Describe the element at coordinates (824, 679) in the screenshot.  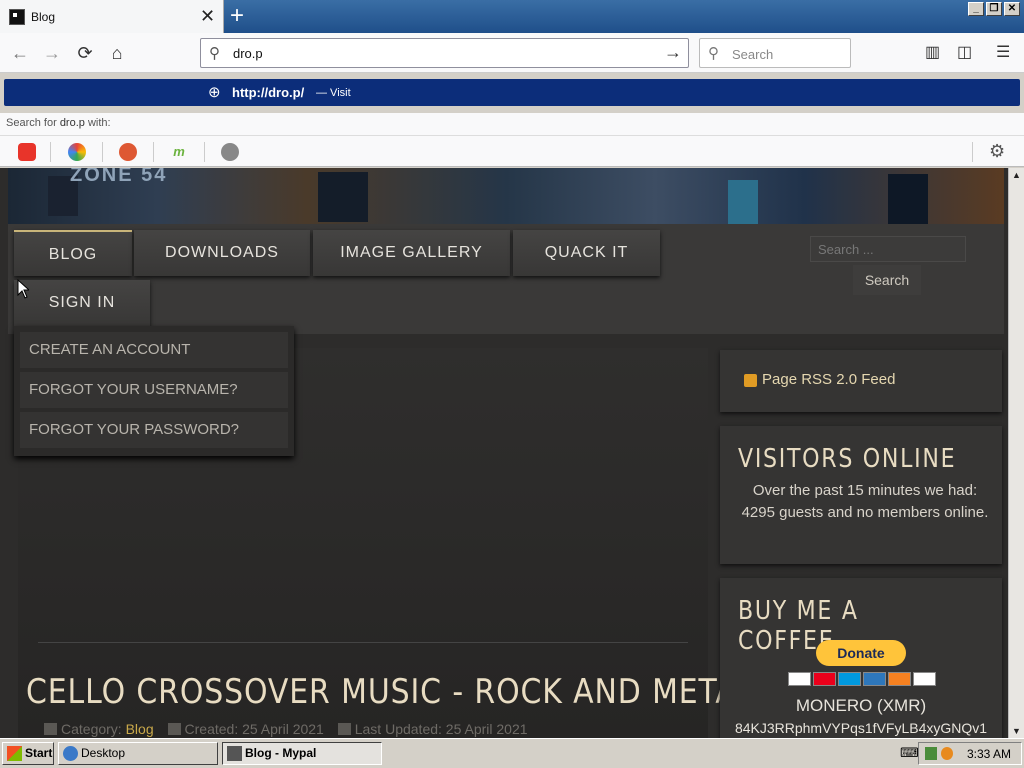
I see `mastercard-icon` at that location.